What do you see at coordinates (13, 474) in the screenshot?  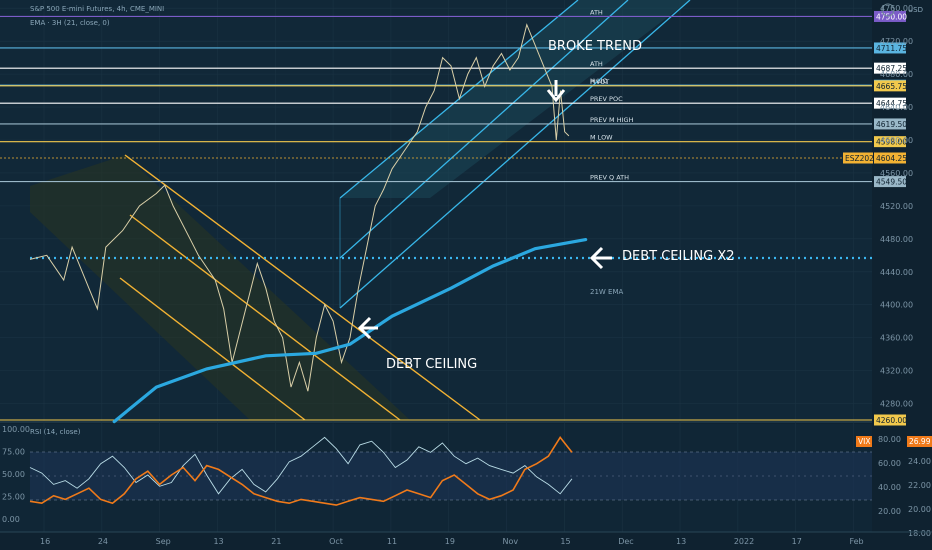 I see `rsi-tick: 50.00` at bounding box center [13, 474].